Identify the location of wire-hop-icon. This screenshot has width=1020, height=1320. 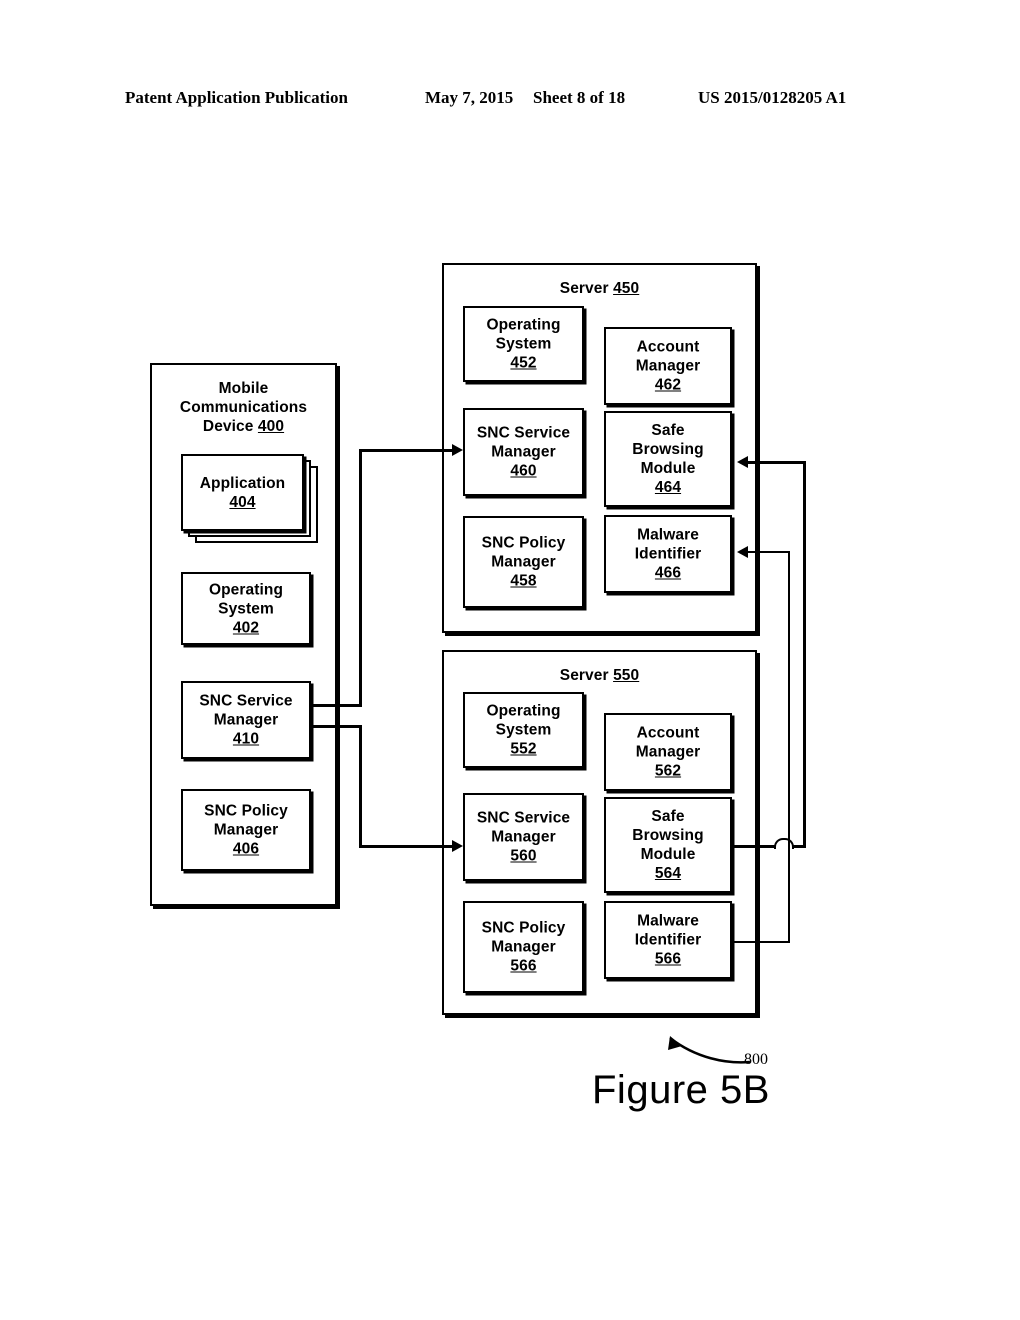
(784, 843).